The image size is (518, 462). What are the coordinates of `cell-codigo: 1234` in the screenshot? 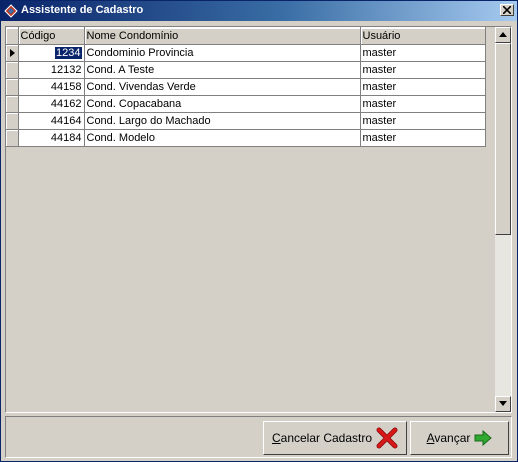 It's located at (51, 53).